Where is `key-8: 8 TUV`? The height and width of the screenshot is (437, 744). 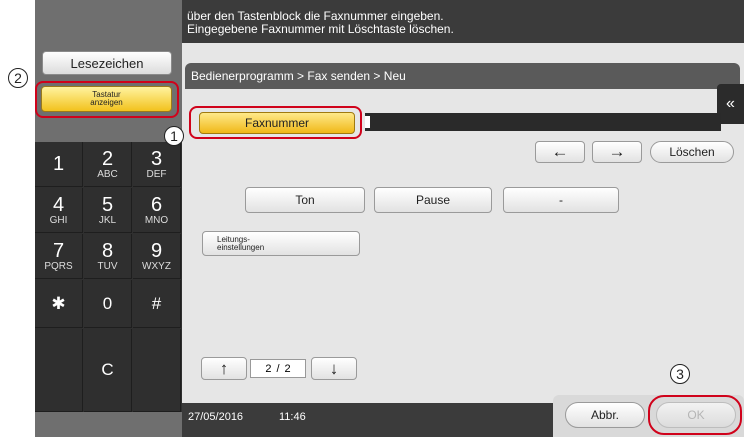
key-8: 8 TUV is located at coordinates (108, 256).